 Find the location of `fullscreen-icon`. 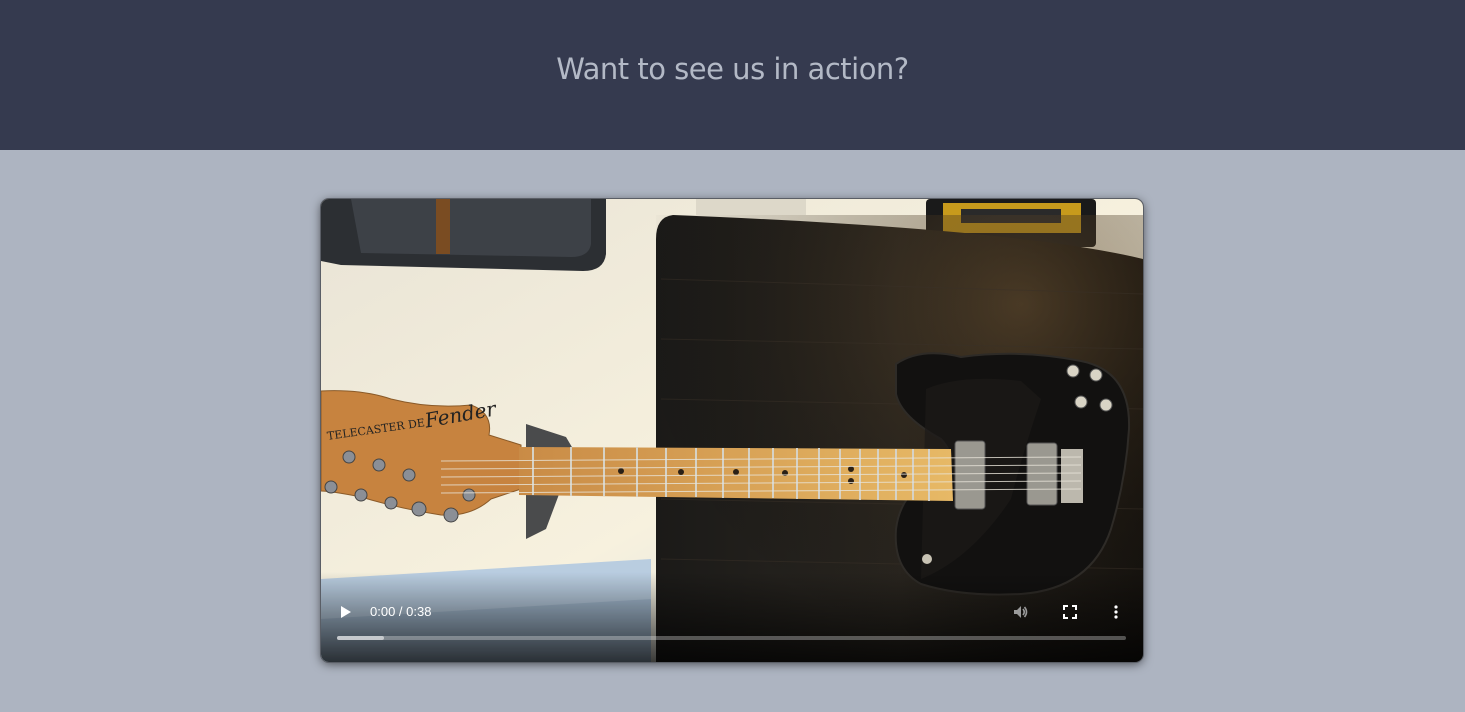

fullscreen-icon is located at coordinates (1070, 612).